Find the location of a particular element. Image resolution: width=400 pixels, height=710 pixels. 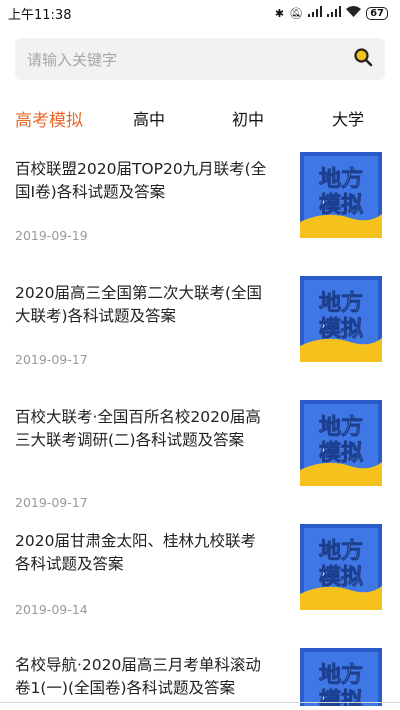

tab-daxue: 大学 is located at coordinates (348, 118).